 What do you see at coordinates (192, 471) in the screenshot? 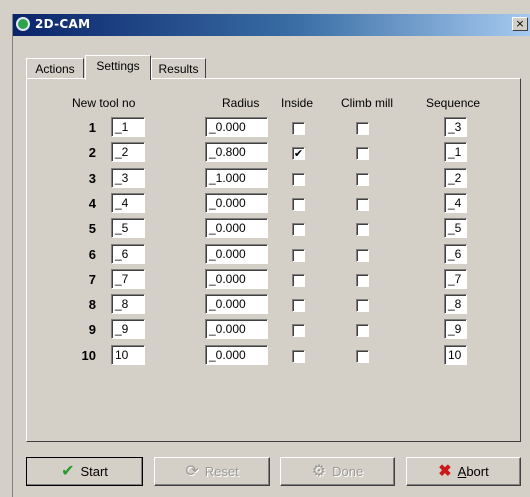
I see `refresh-icon: ⟳` at bounding box center [192, 471].